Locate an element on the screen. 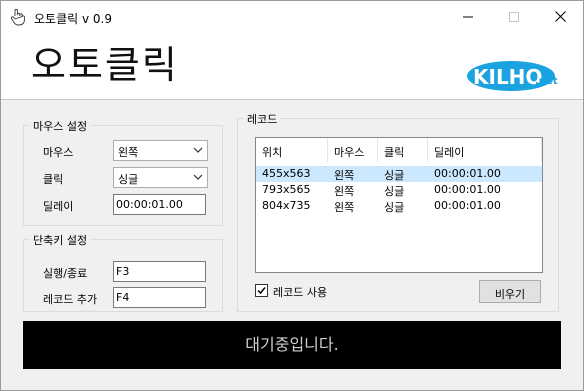 The image size is (584, 391). cell-position: 793x565 is located at coordinates (286, 189).